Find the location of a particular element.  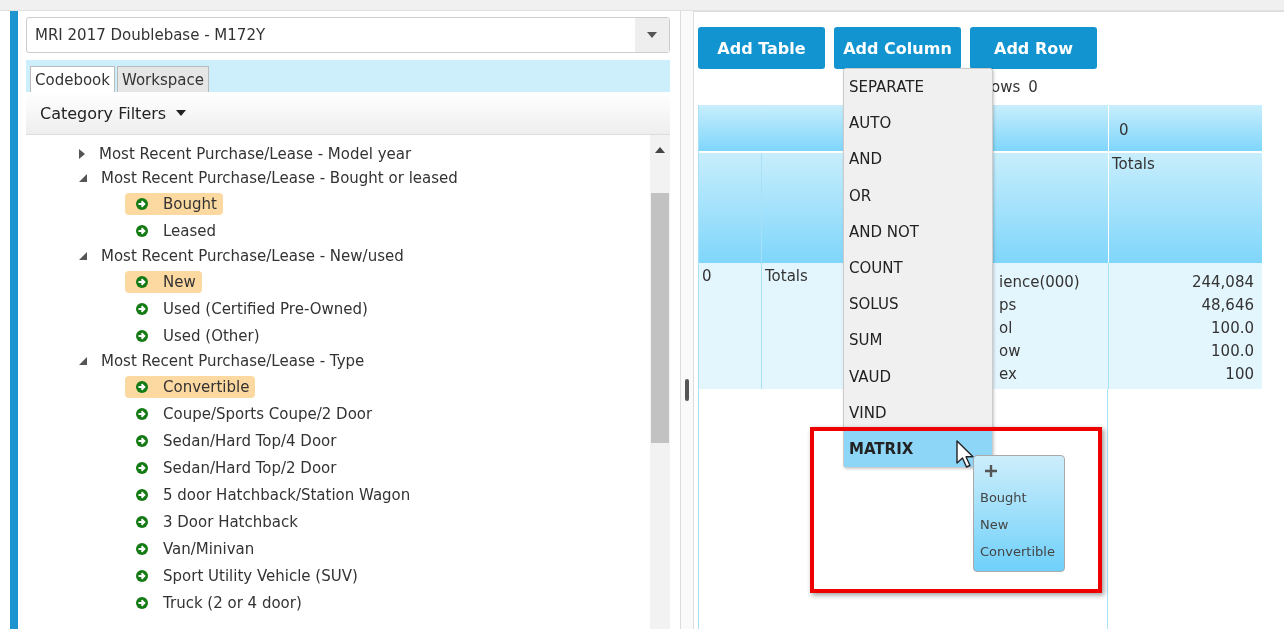

tree-leaf-item: Bought is located at coordinates (174, 203).